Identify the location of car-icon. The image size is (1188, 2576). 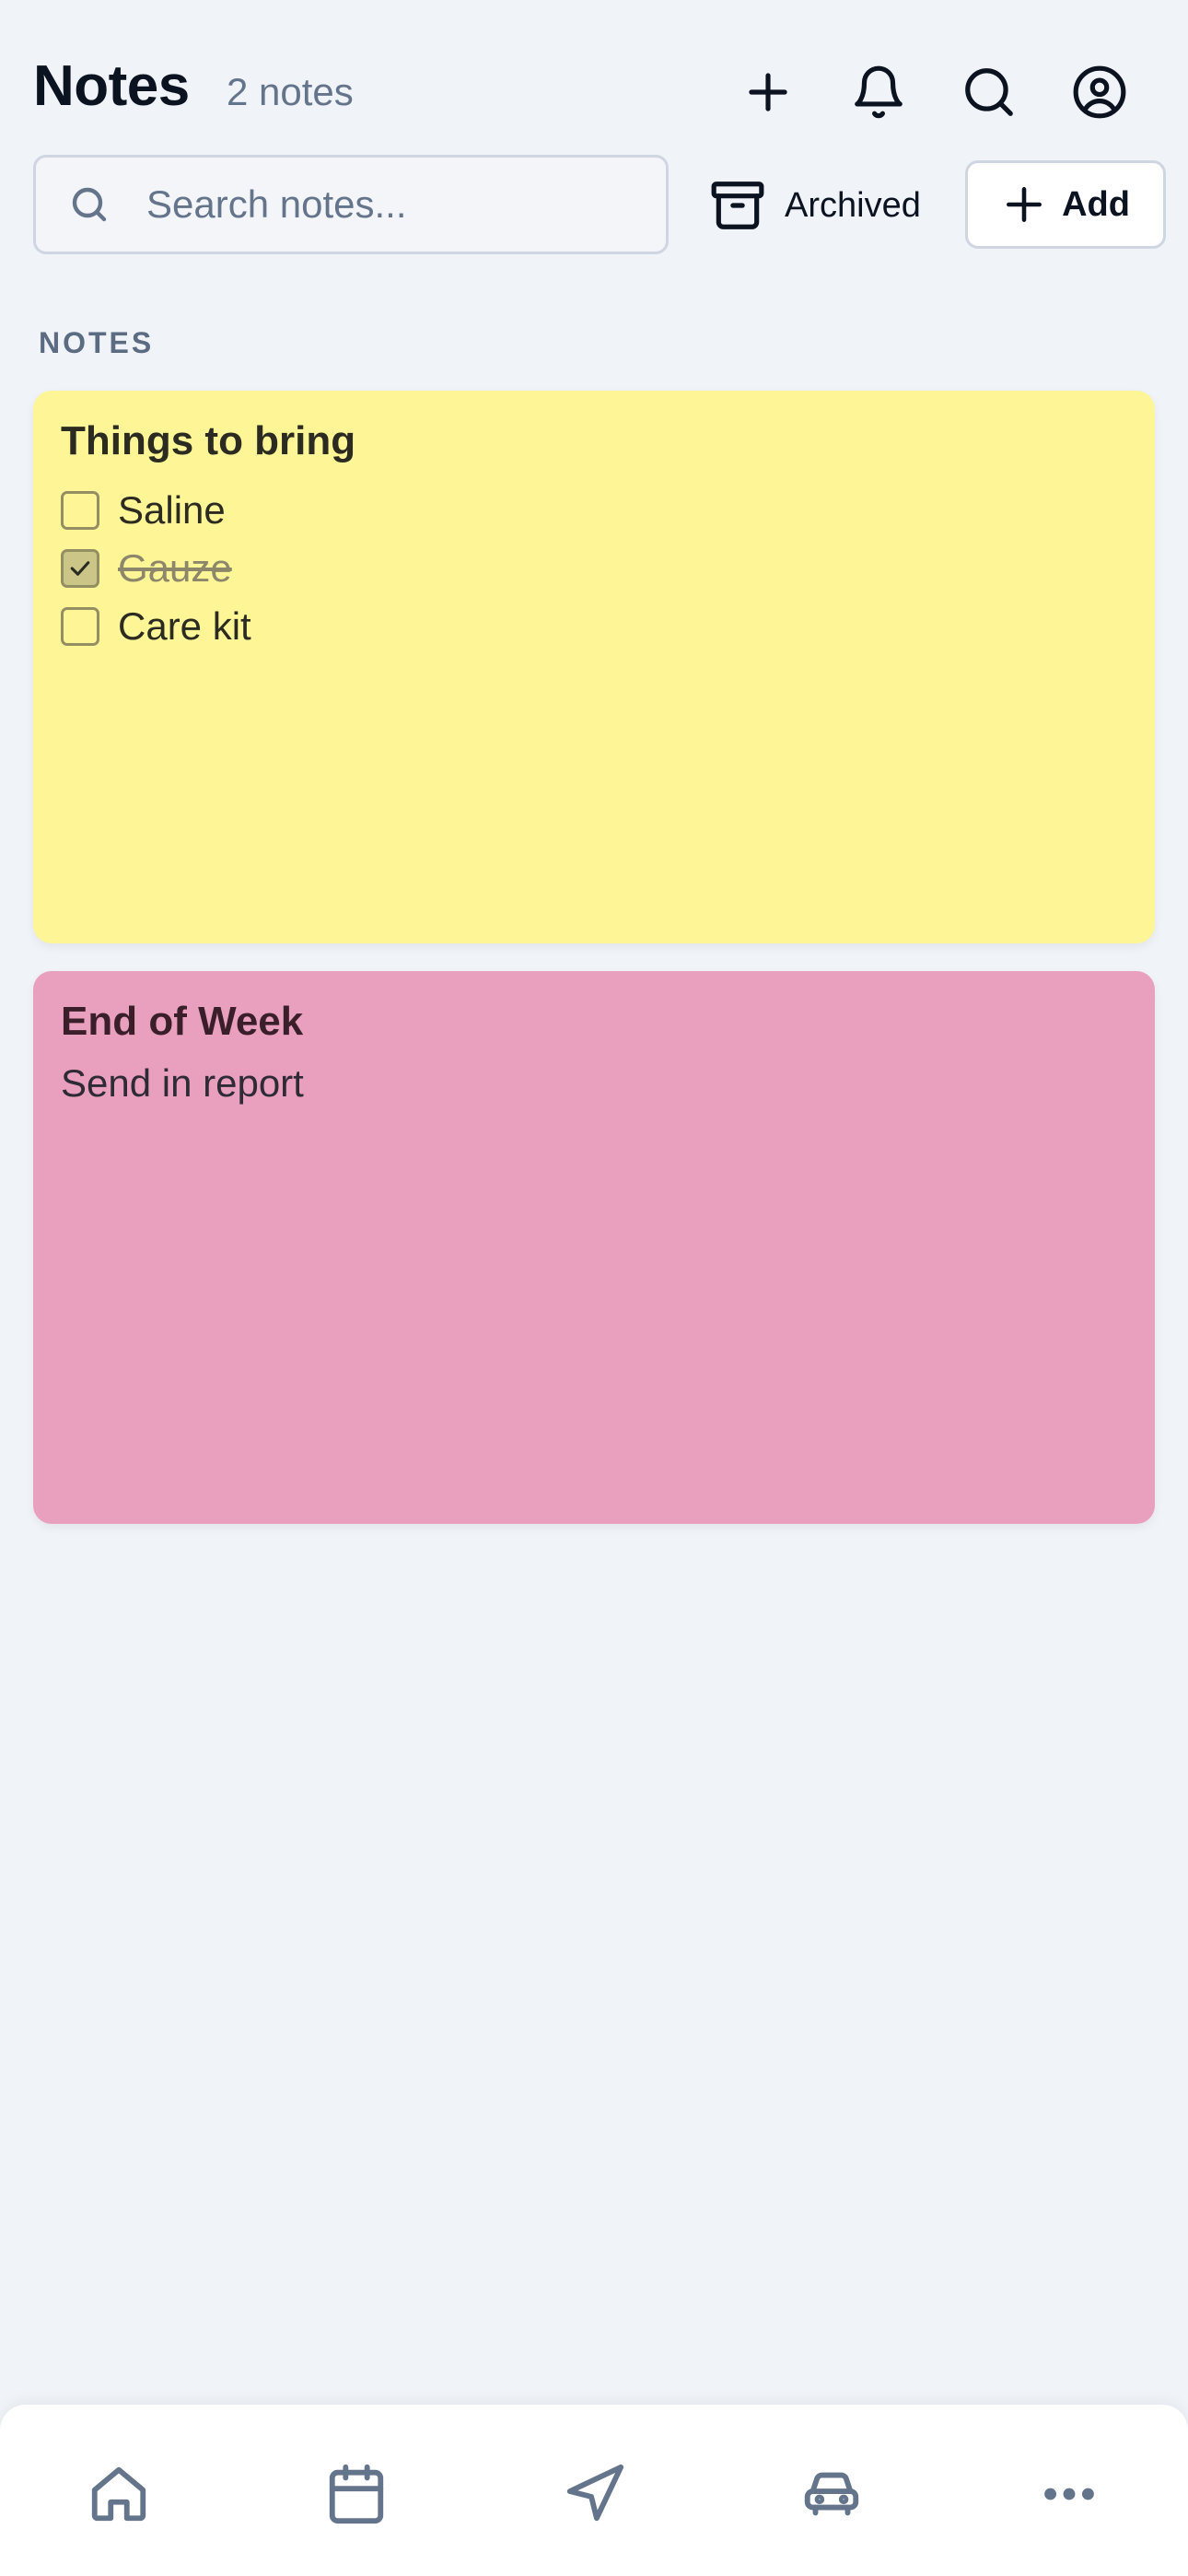
(831, 2494).